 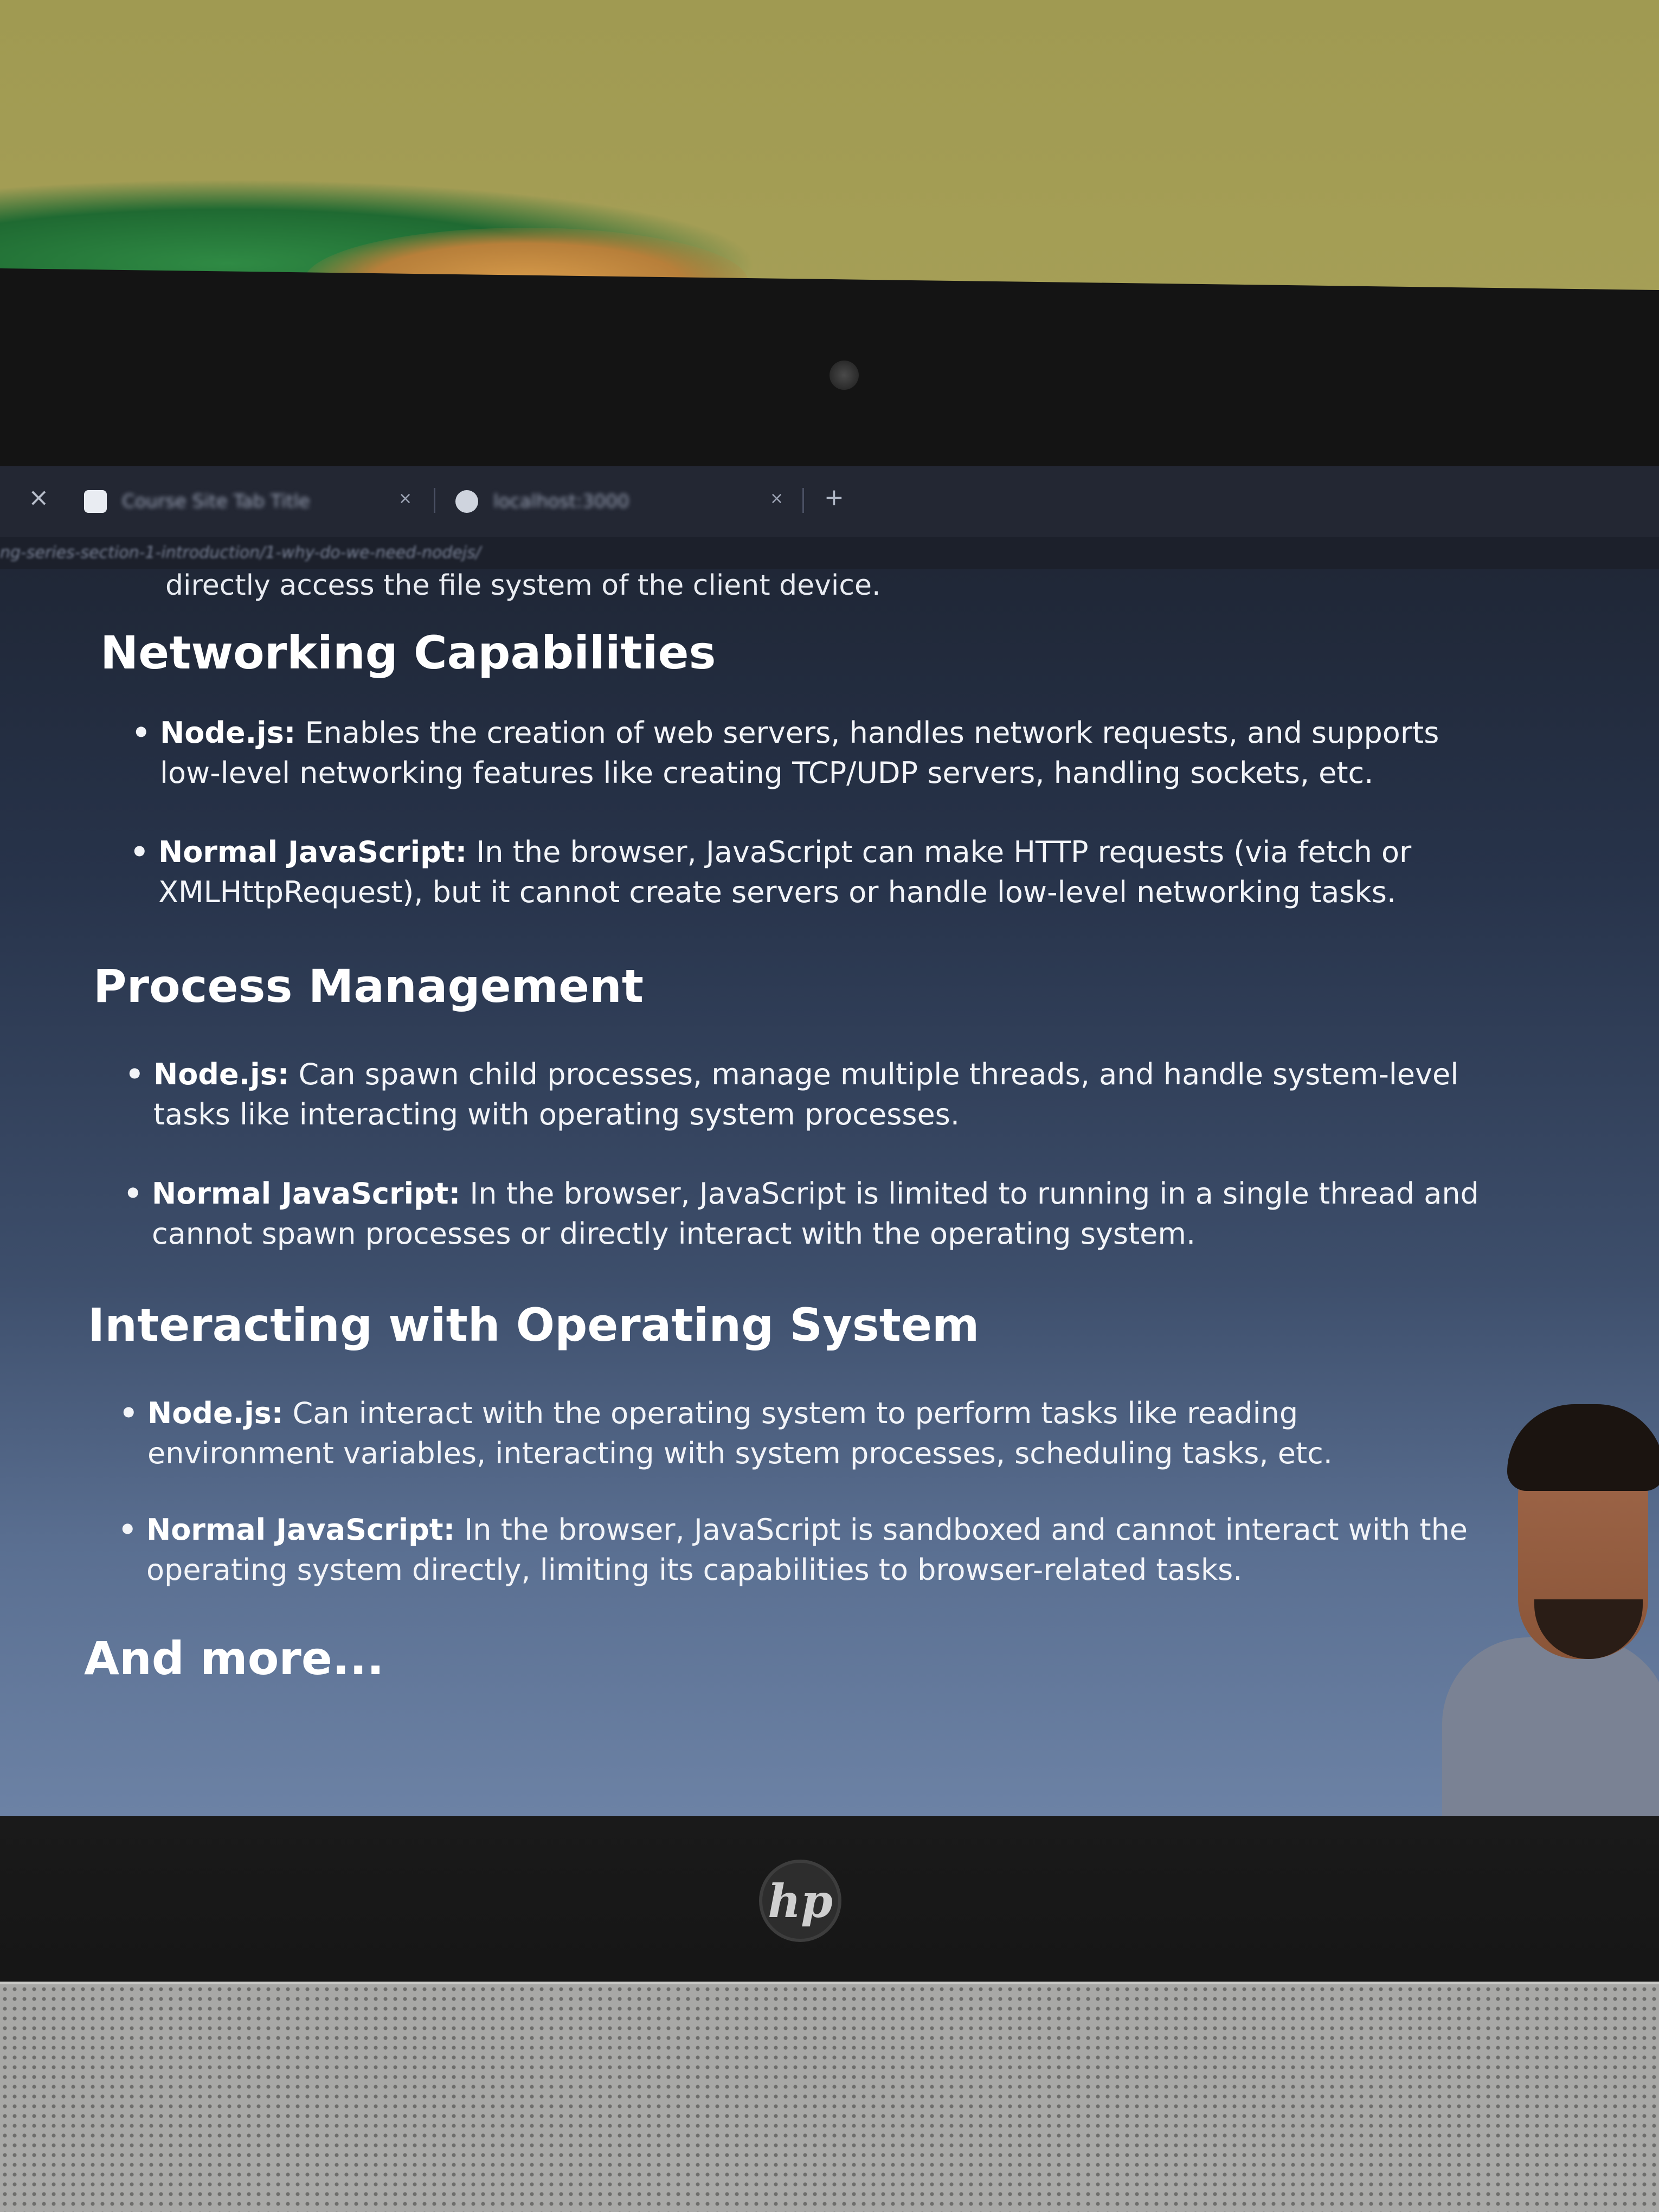 I want to click on heading-operating-system: Interacting with Operating System, so click(x=534, y=1325).